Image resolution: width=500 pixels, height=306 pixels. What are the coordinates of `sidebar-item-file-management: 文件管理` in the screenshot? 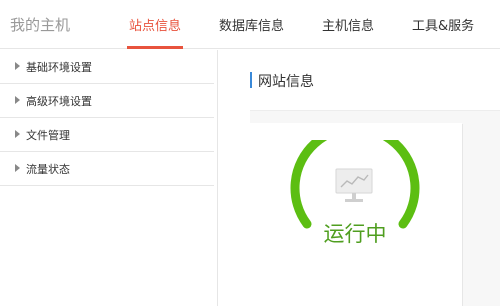 It's located at (107, 135).